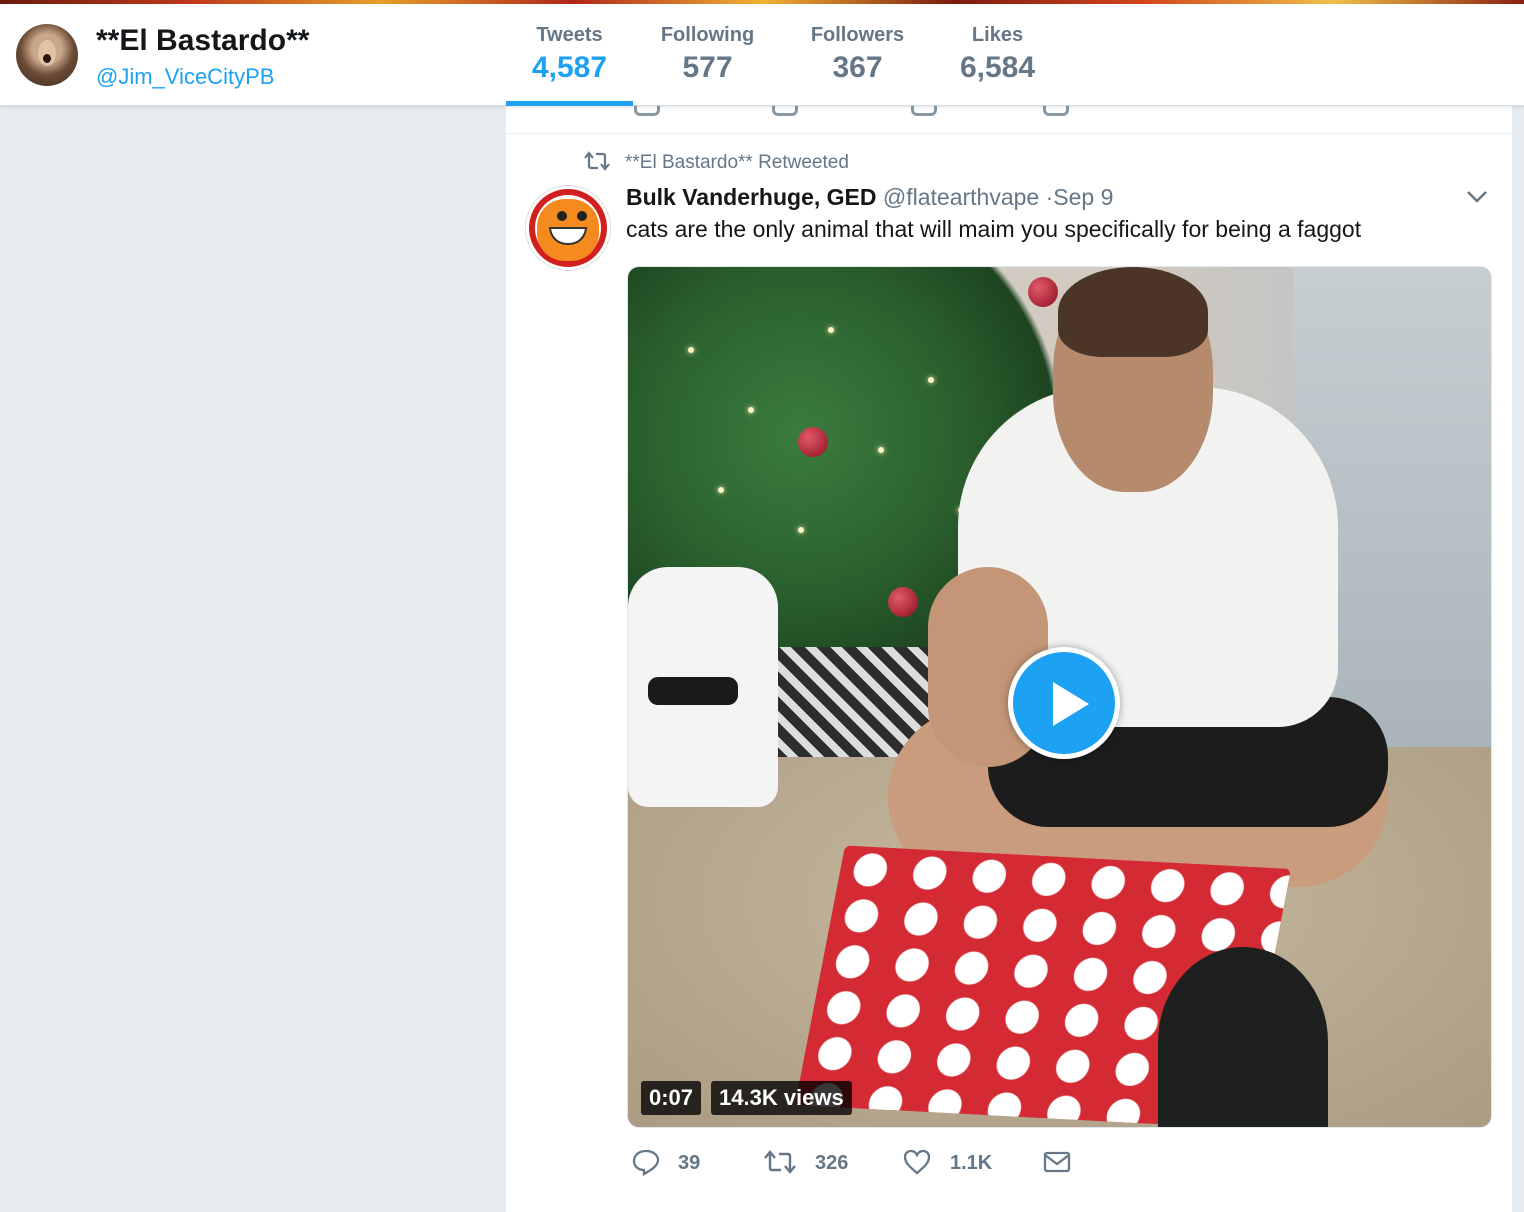 This screenshot has height=1212, width=1524. What do you see at coordinates (832, 1163) in the screenshot?
I see `retweet-count: 326` at bounding box center [832, 1163].